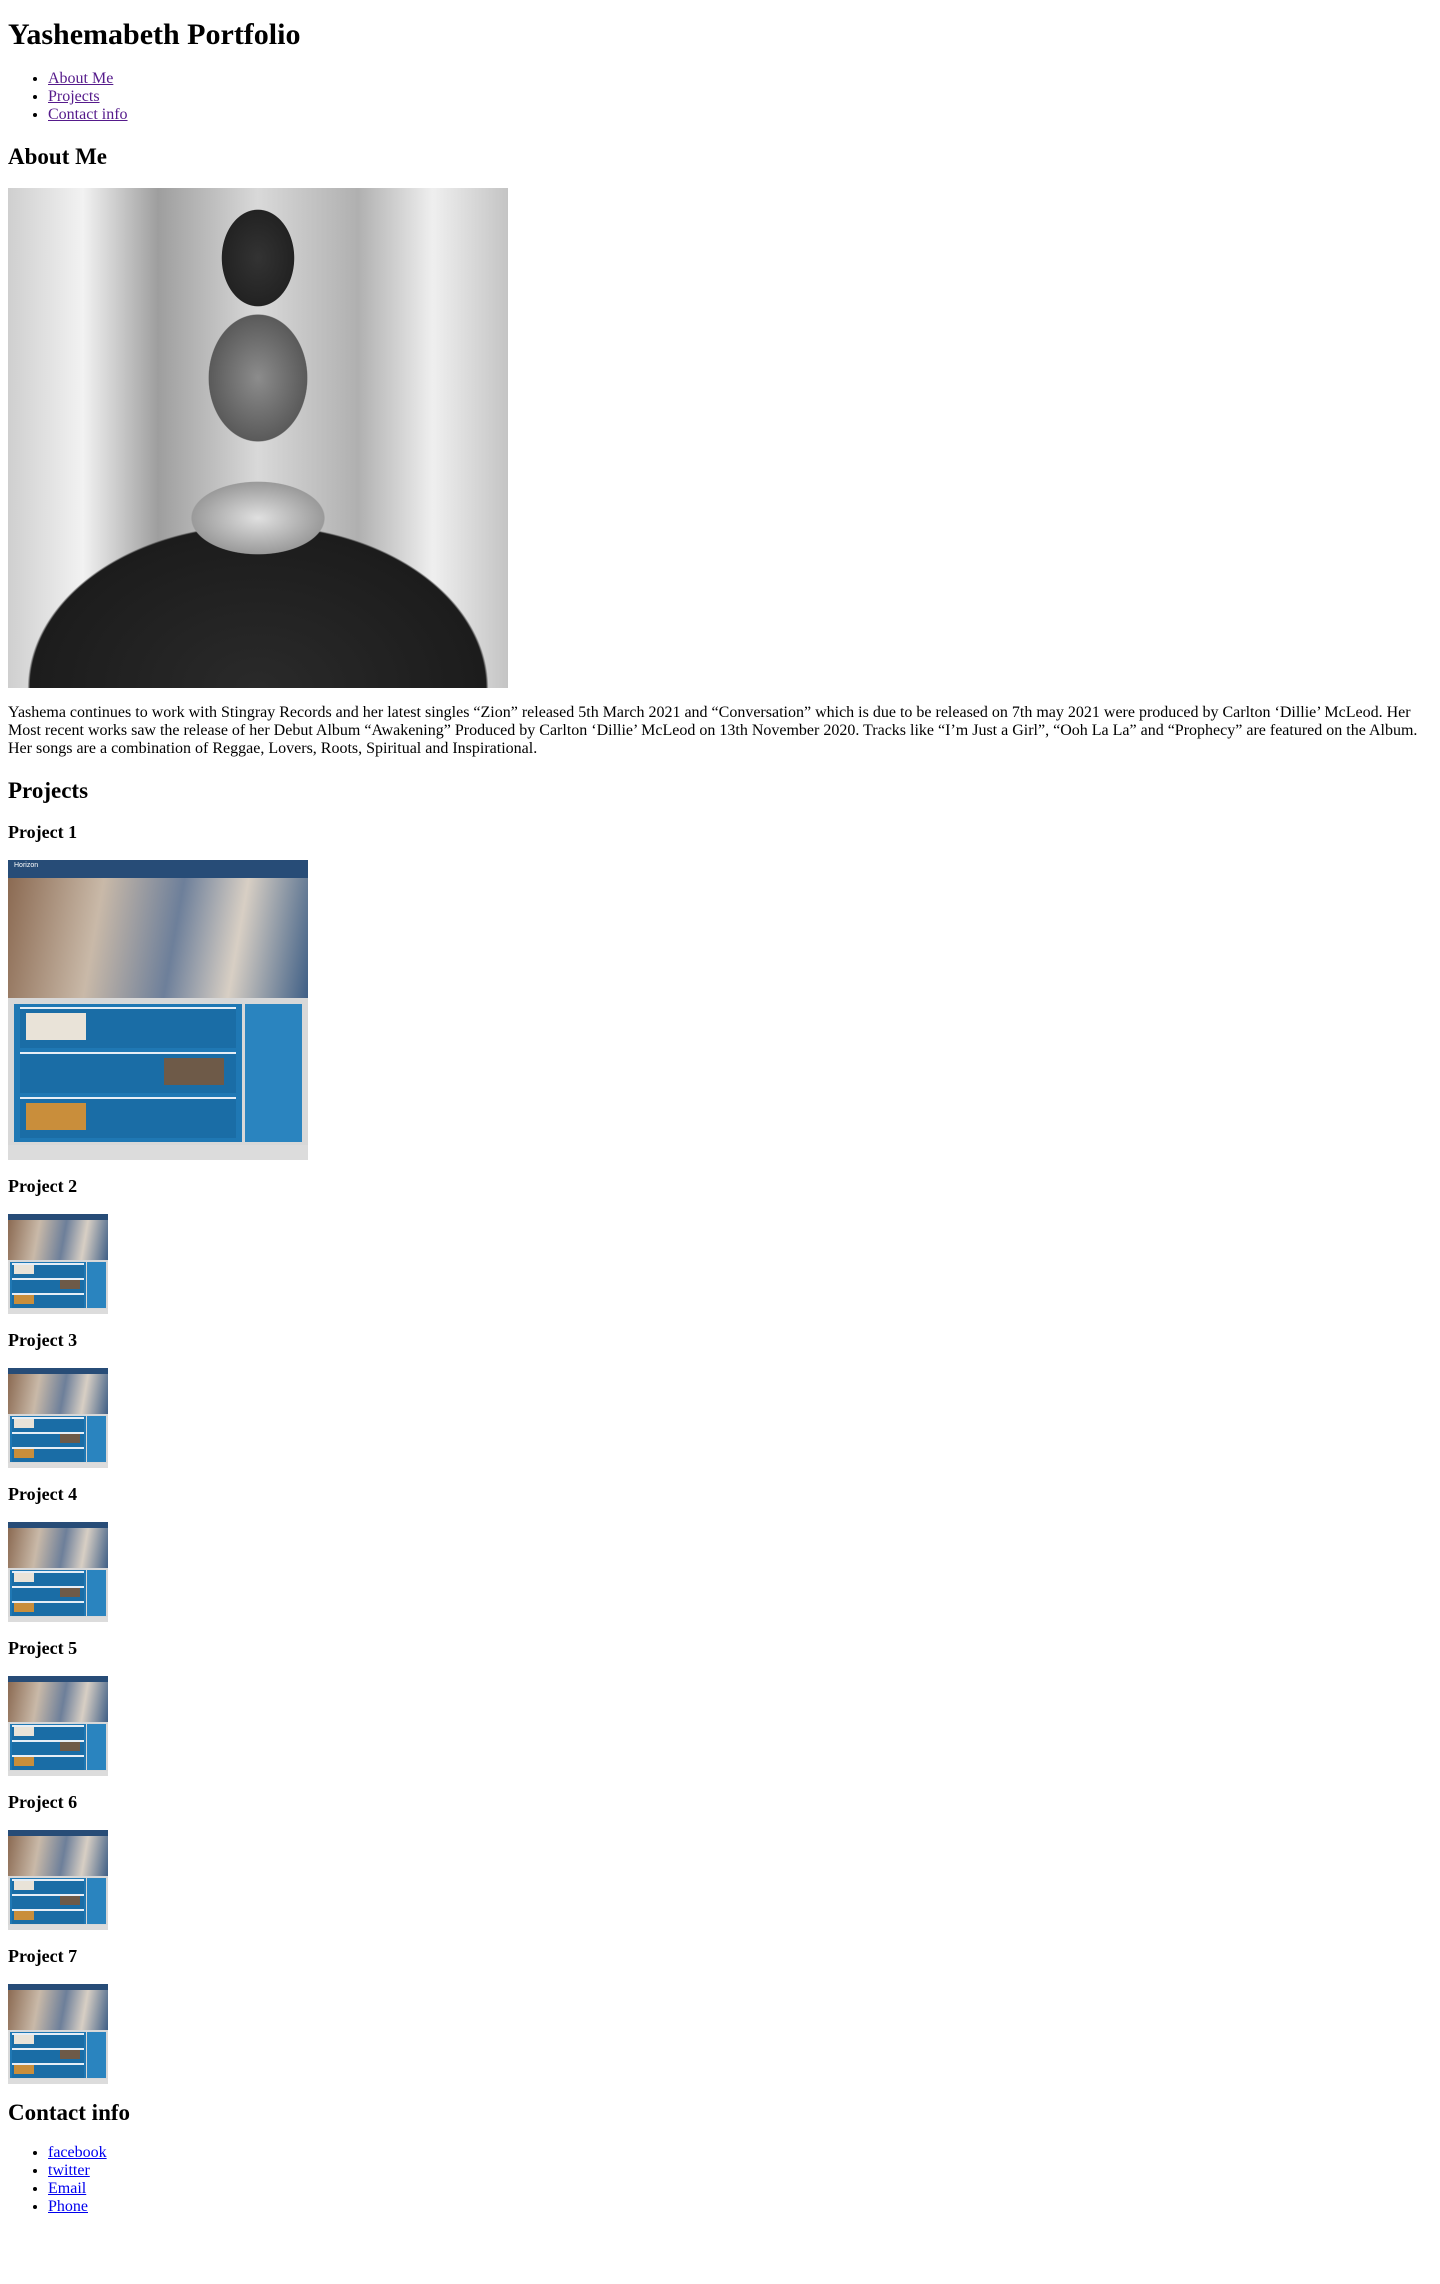 The height and width of the screenshot is (2284, 1440). What do you see at coordinates (740, 2153) in the screenshot?
I see `contact-item-facebook: facebook` at bounding box center [740, 2153].